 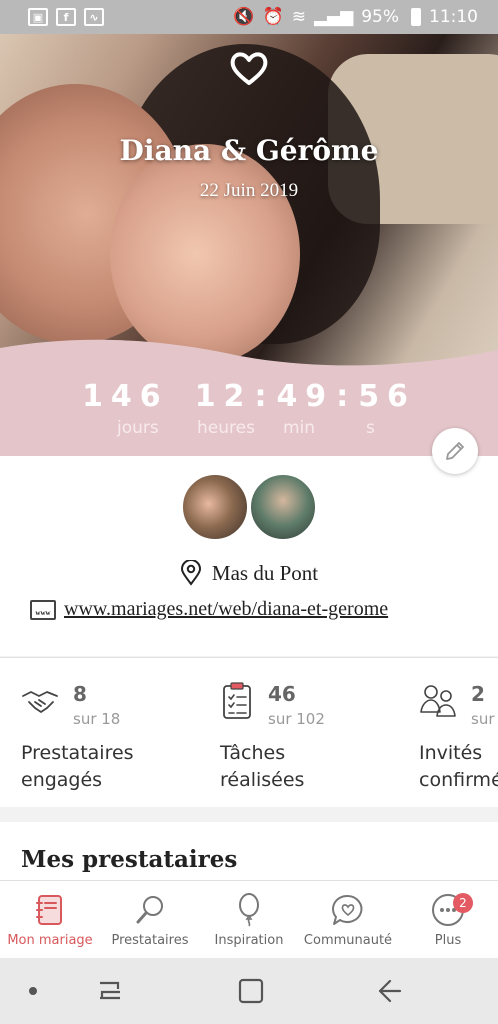 I want to click on nav-inspiration: Inspiration, so click(x=249, y=920).